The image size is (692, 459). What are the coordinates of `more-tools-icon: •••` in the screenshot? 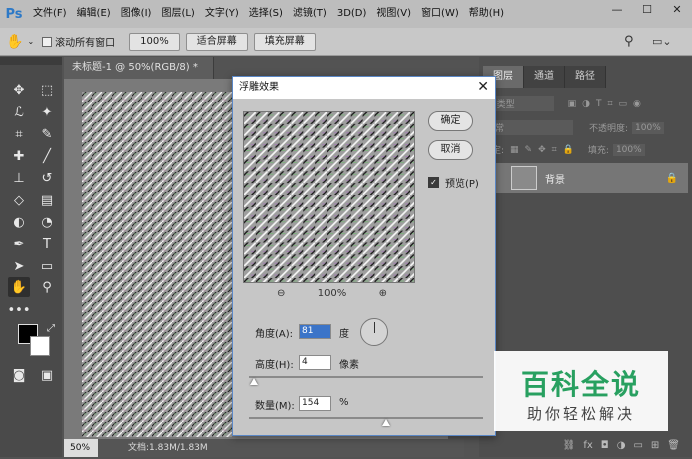 It's located at (19, 310).